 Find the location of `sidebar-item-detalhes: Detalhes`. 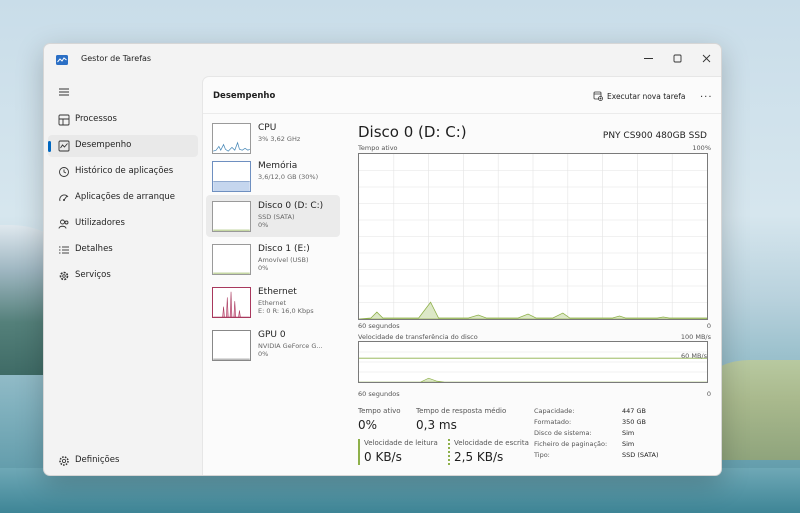

sidebar-item-detalhes: Detalhes is located at coordinates (123, 250).